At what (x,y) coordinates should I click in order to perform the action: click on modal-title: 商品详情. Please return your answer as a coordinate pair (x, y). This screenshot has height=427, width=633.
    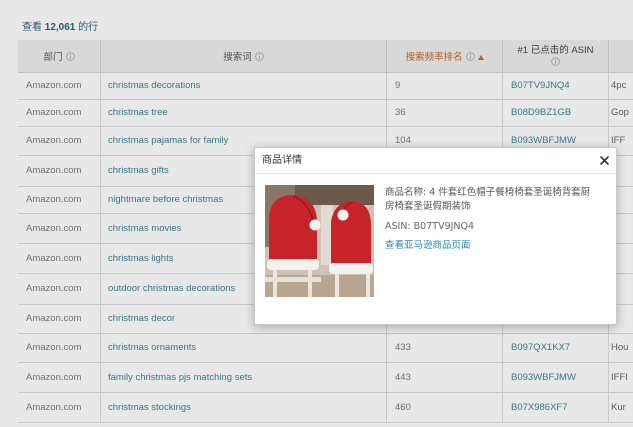
    Looking at the image, I should click on (282, 160).